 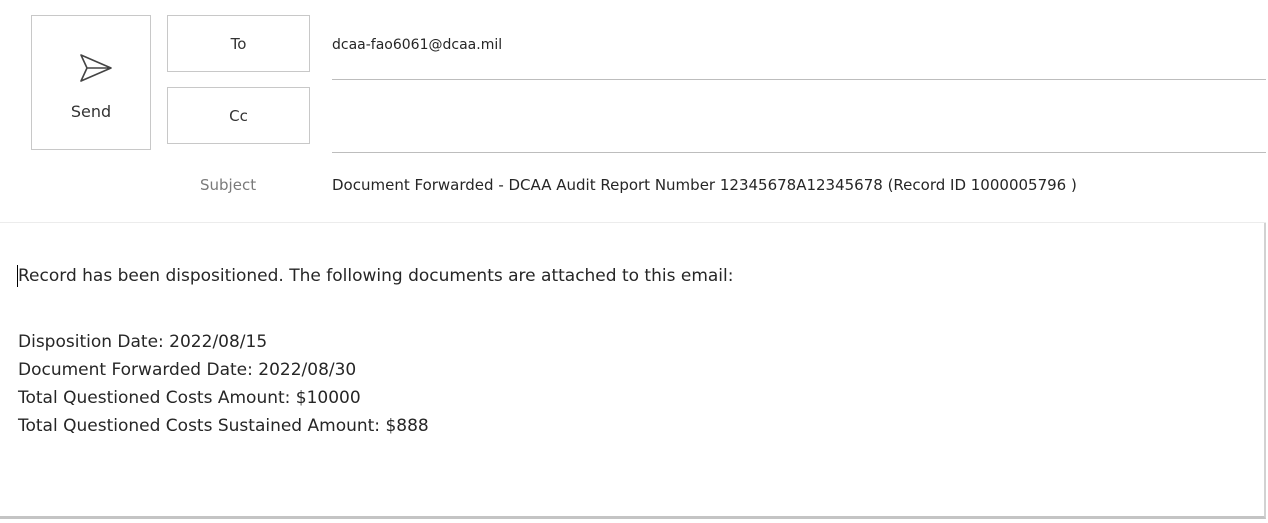 I want to click on to-button: To, so click(x=238, y=43).